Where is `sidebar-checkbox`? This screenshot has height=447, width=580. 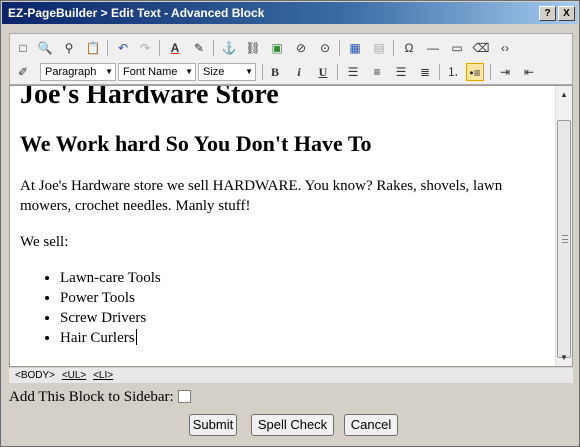 sidebar-checkbox is located at coordinates (184, 396).